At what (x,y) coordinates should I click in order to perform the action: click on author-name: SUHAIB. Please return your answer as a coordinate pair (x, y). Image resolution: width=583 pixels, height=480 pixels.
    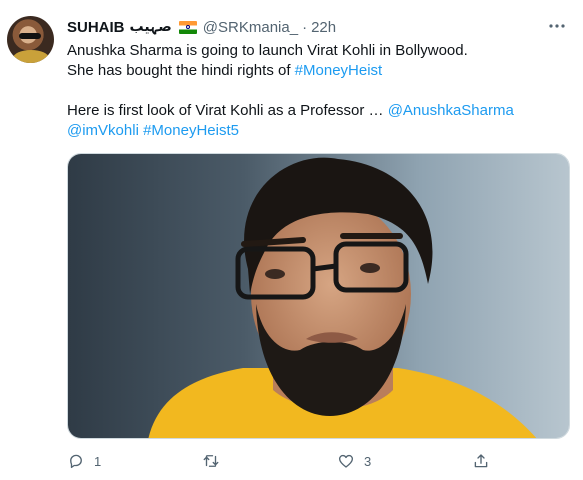
    Looking at the image, I should click on (96, 27).